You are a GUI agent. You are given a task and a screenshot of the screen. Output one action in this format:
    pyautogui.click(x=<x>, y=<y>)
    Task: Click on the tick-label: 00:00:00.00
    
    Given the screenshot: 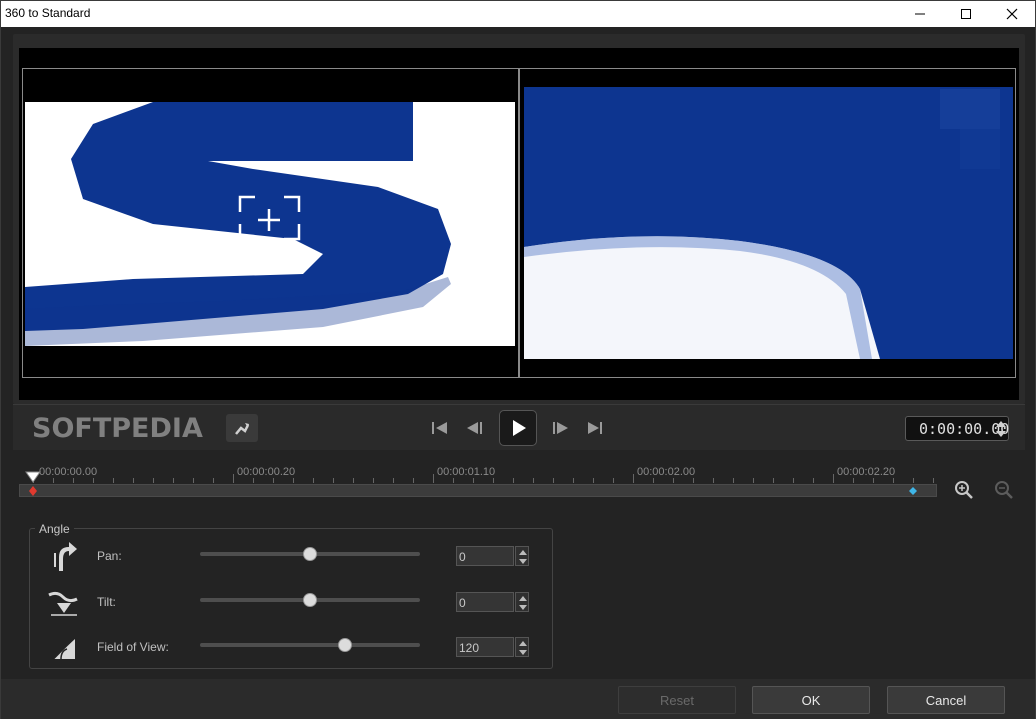 What is the action you would take?
    pyautogui.click(x=68, y=472)
    